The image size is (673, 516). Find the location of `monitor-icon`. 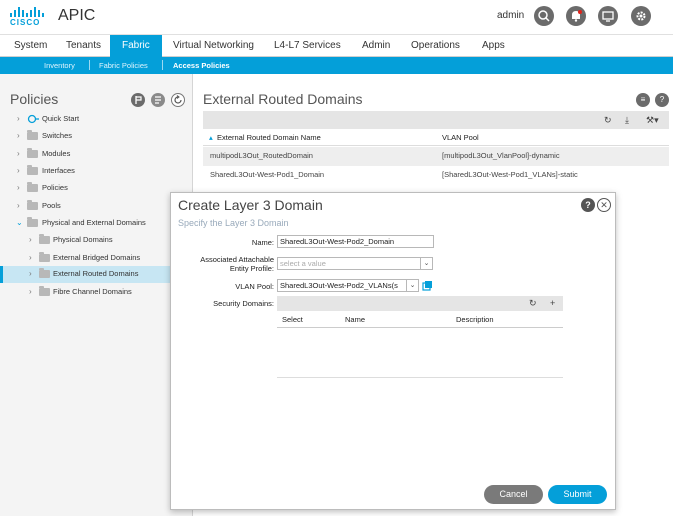

monitor-icon is located at coordinates (608, 16).